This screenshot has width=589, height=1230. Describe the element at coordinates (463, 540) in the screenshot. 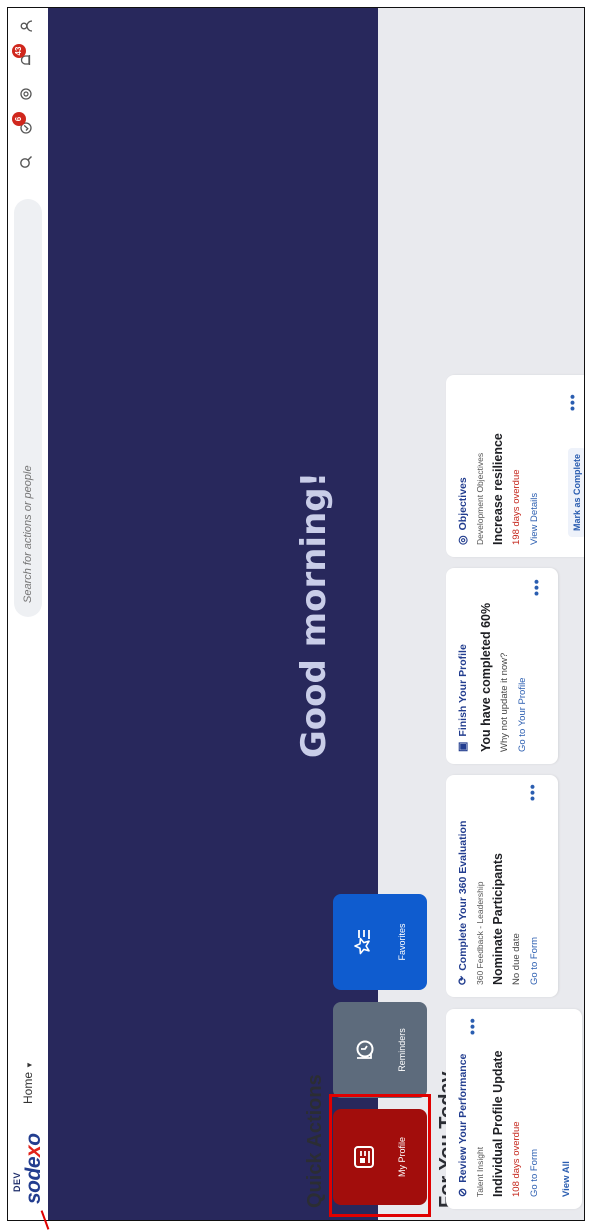

I see `target-icon: ◎` at that location.